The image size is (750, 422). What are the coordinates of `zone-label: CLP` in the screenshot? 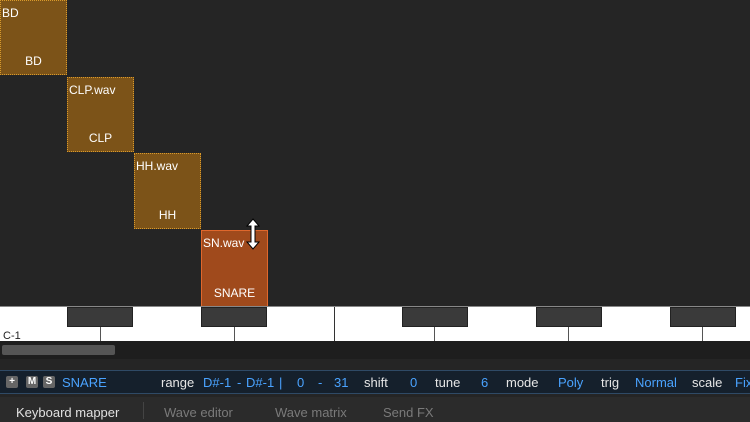 It's located at (100, 138).